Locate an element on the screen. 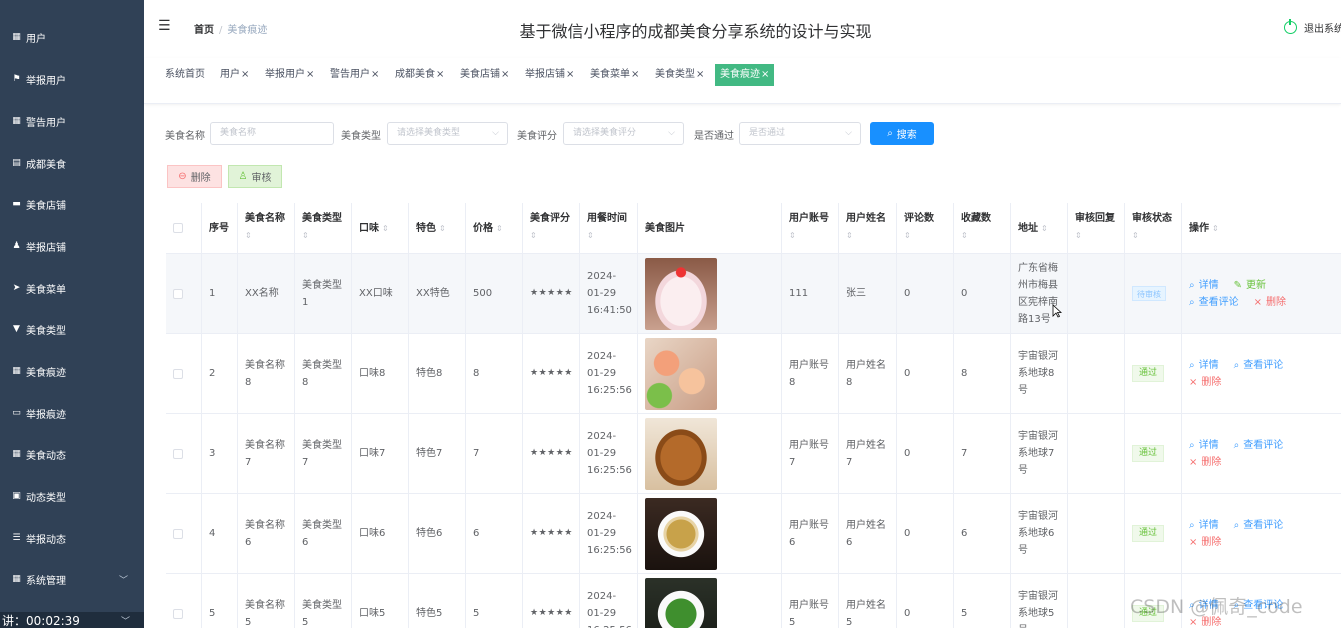 The height and width of the screenshot is (628, 1341). audit-button: ♙ 审核 is located at coordinates (255, 176).